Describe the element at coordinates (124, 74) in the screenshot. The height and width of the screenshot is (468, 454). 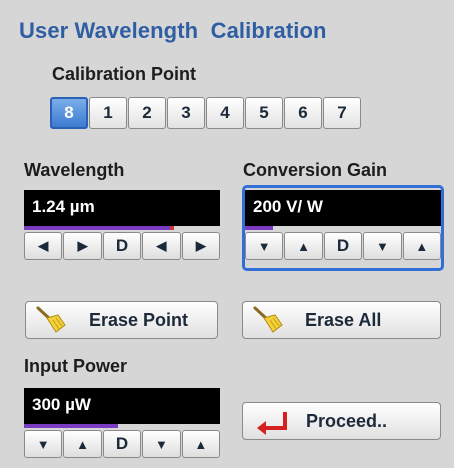
I see `calibration-point-label: Calibration Point` at that location.